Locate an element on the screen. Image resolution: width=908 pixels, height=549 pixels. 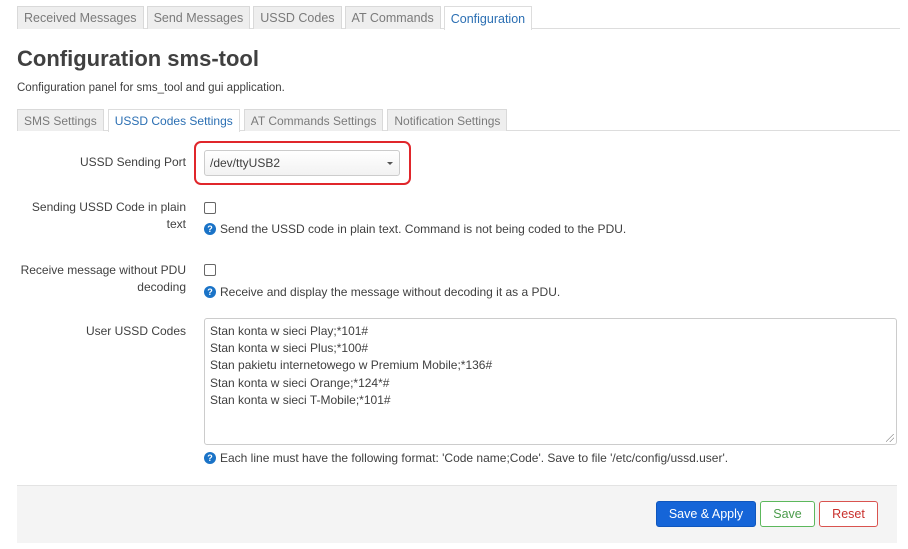
codes-line: Stan konta w sieci Plus;*100# is located at coordinates (289, 348).